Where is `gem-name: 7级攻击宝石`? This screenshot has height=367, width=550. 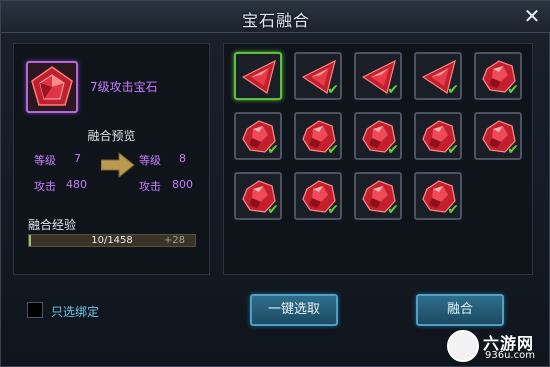 gem-name: 7级攻击宝石 is located at coordinates (124, 87).